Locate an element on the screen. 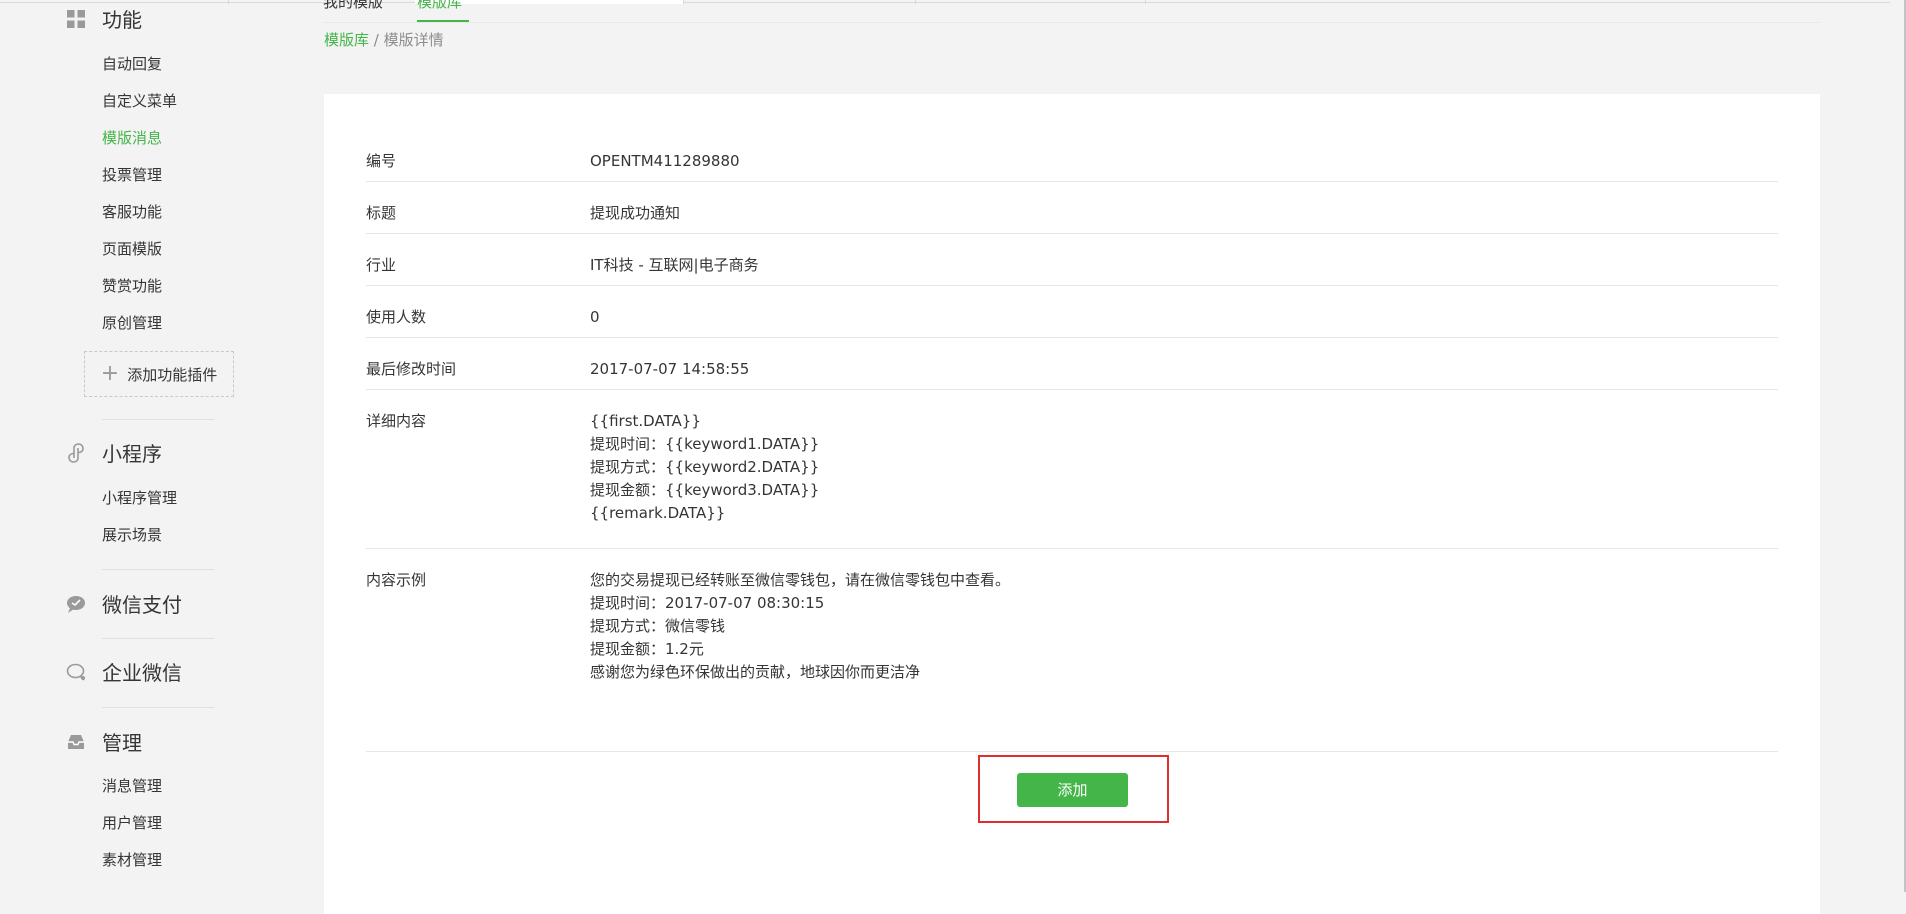  sidebar-item-page-template: 页面模版 is located at coordinates (132, 249).